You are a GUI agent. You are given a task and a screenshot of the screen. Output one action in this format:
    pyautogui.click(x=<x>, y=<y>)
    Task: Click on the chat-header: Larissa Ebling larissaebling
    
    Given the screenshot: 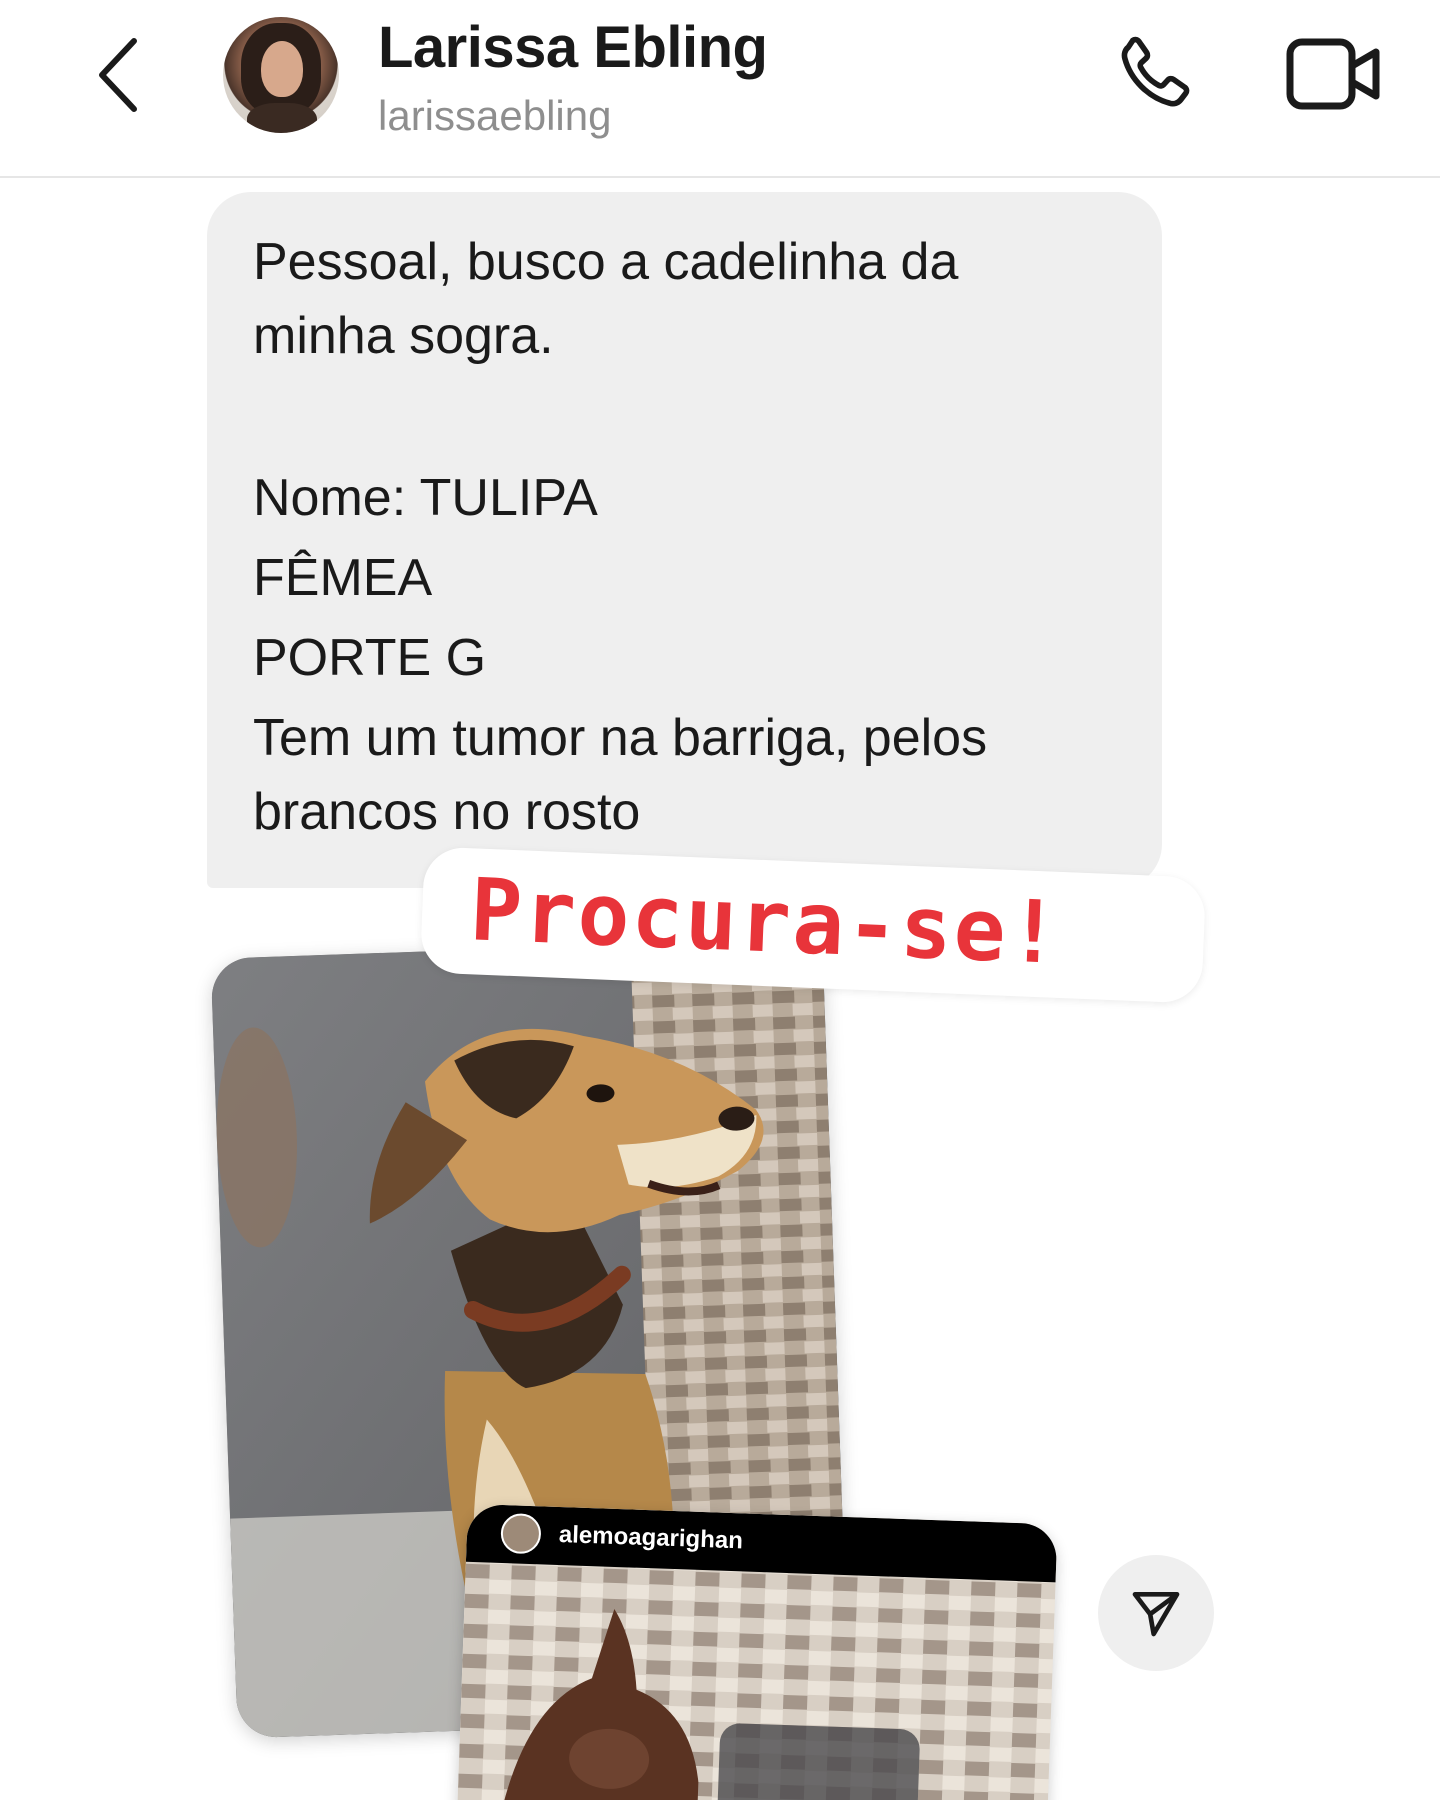 What is the action you would take?
    pyautogui.click(x=720, y=89)
    